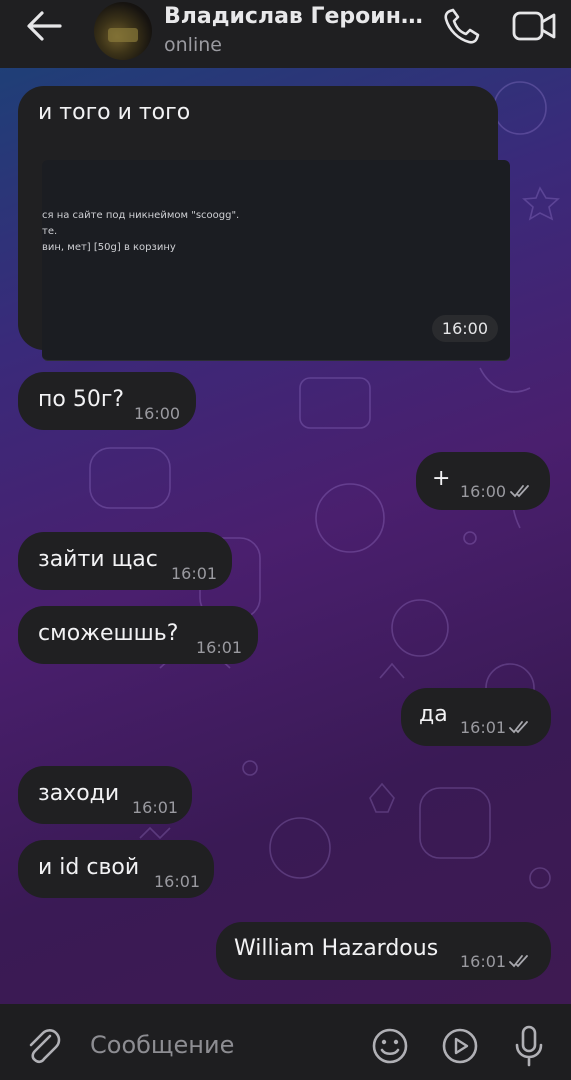 The width and height of the screenshot is (571, 1080). Describe the element at coordinates (81, 399) in the screenshot. I see `message-text: по 50г?` at that location.